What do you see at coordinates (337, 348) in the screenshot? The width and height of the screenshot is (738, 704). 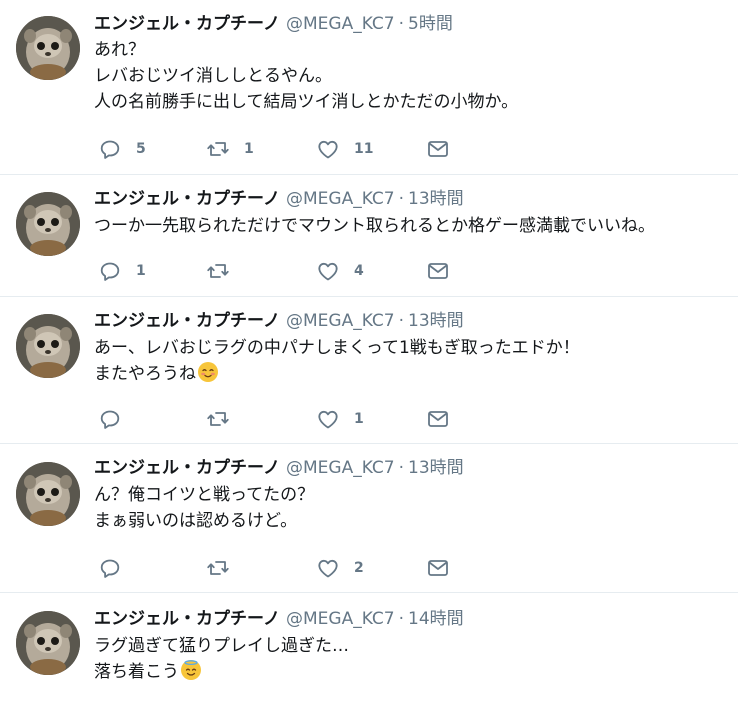 I see `tweet-text-line: あー、レバおじラグの中パナしまくって1戦もぎ取ったエドか！` at bounding box center [337, 348].